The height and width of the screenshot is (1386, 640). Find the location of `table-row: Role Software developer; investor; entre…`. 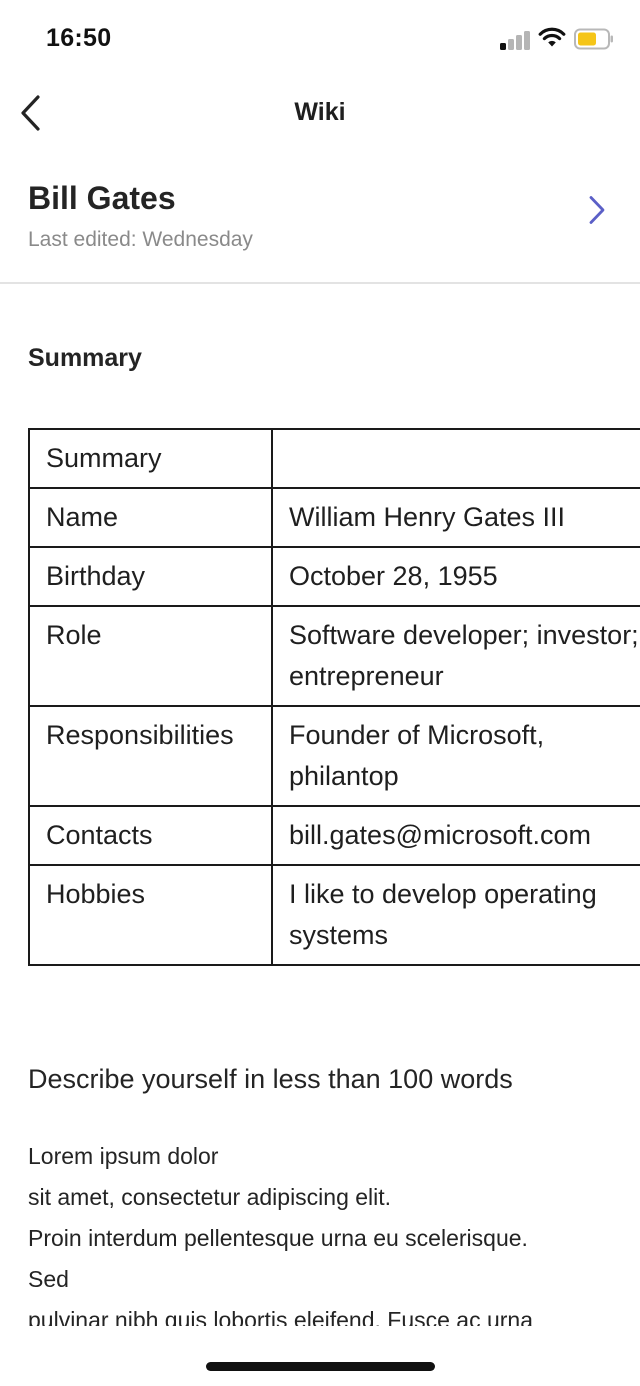

table-row: Role Software developer; investor; entre… is located at coordinates (334, 656).